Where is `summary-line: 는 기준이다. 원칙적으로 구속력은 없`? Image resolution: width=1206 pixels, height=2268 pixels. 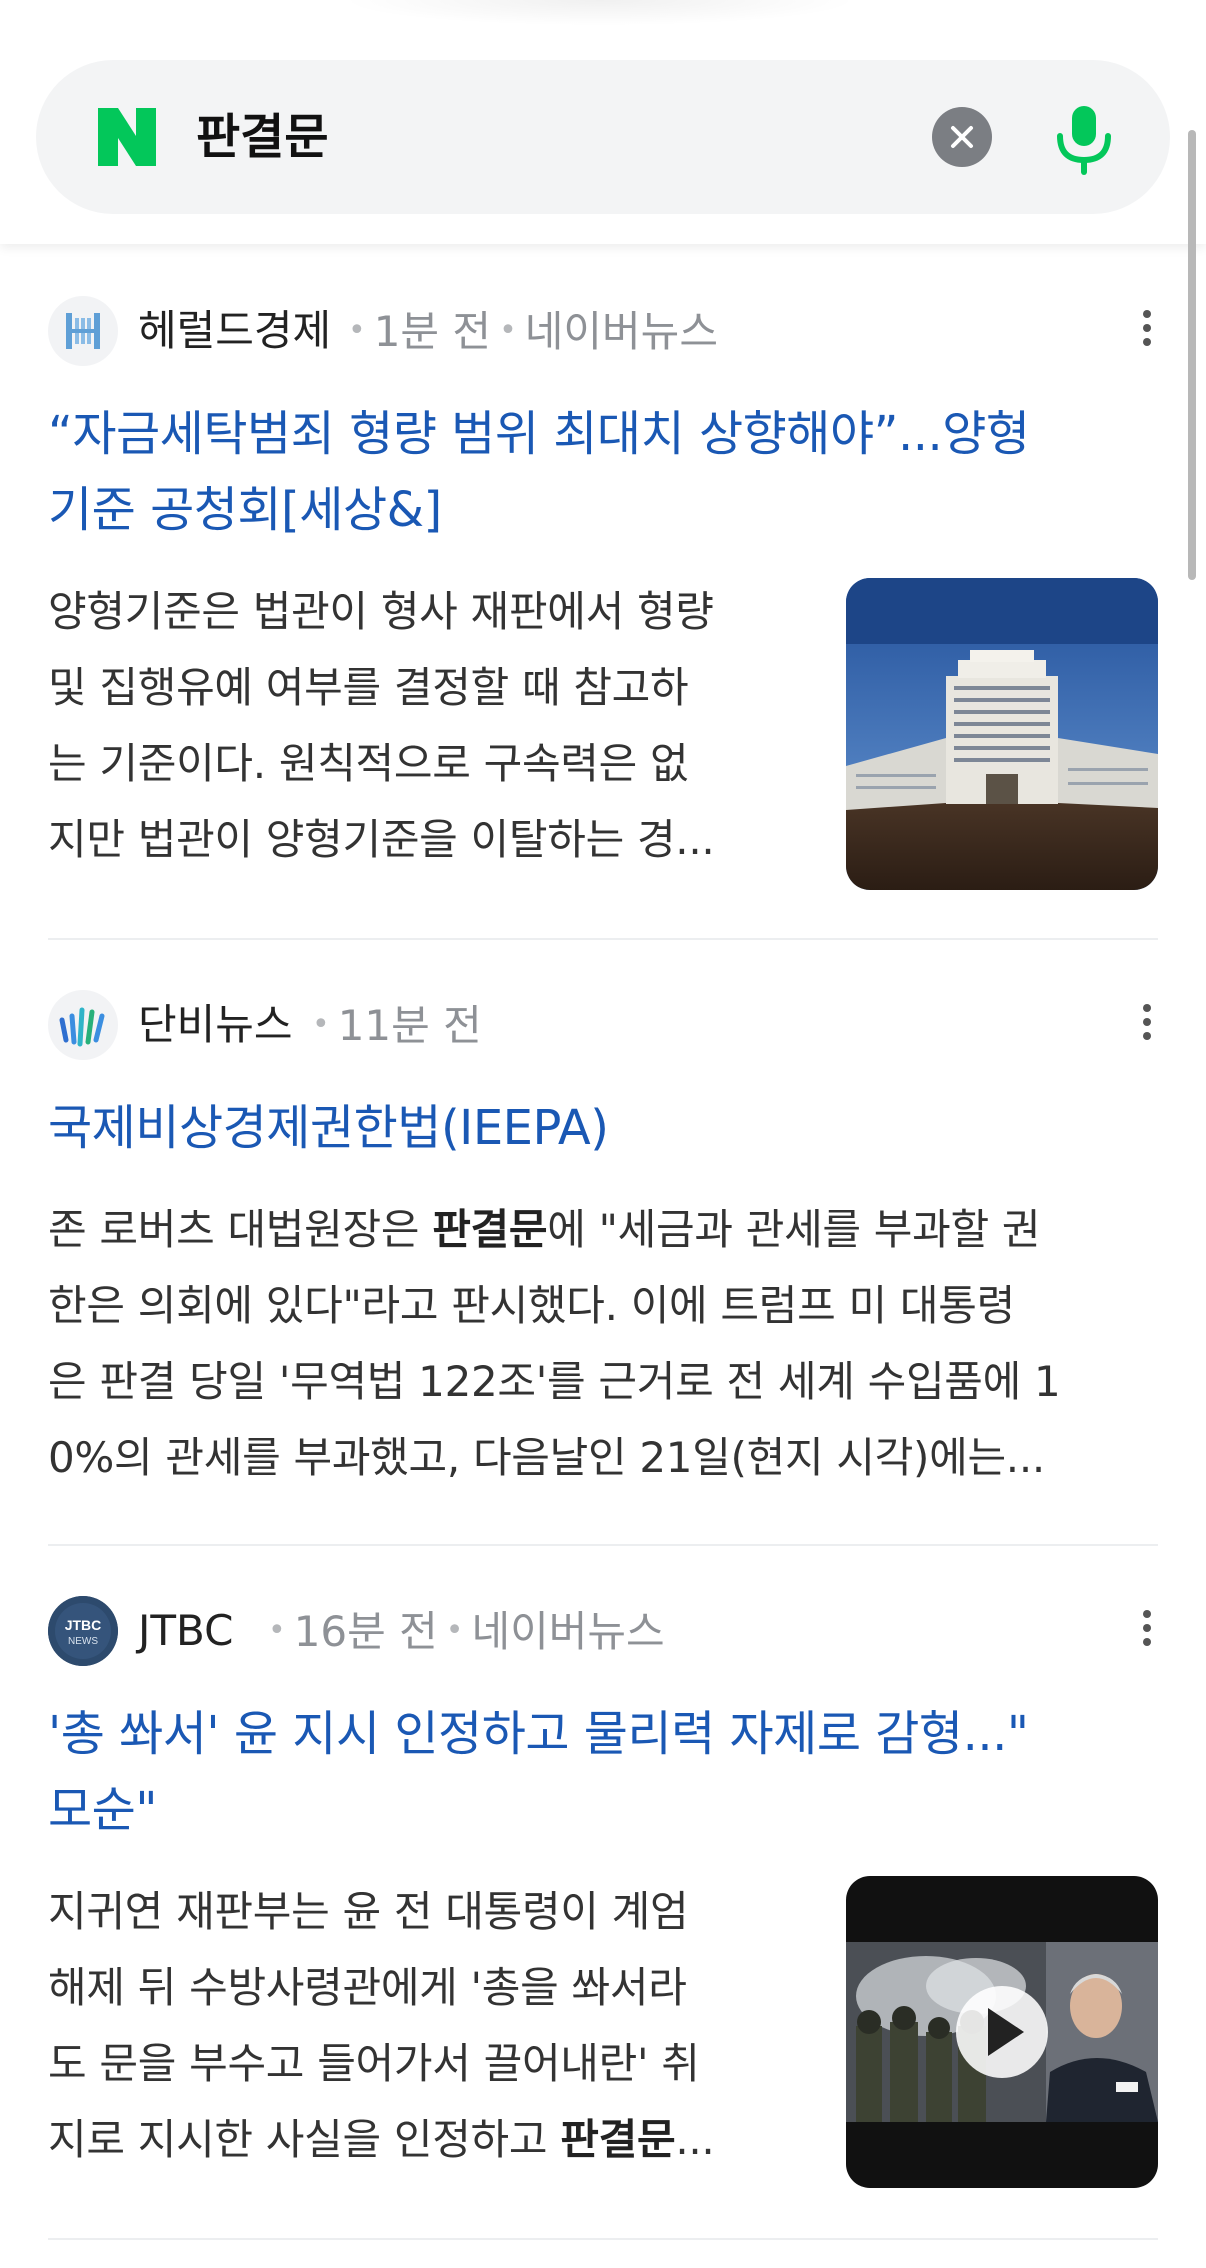 summary-line: 는 기준이다. 원칙적으로 구속력은 없 is located at coordinates (368, 763).